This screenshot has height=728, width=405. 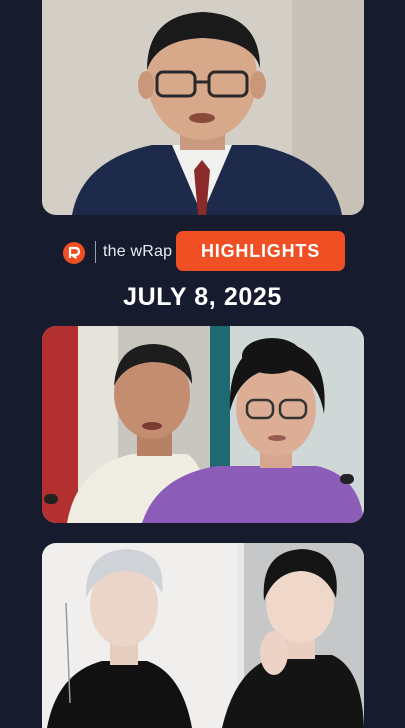 I want to click on brand-row: the wRap HIGHLIGHTS, so click(x=207, y=251).